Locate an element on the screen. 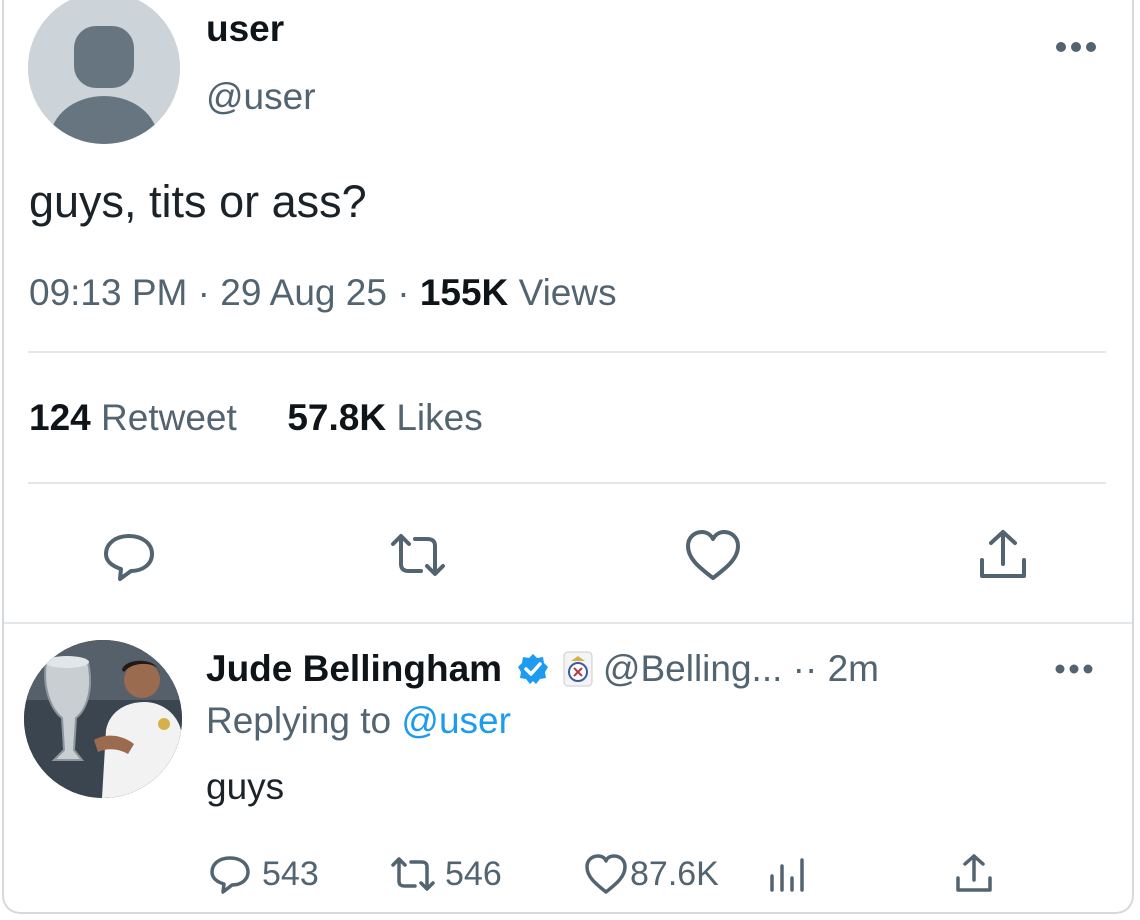  tweet-date: 29 Aug 25 is located at coordinates (303, 292).